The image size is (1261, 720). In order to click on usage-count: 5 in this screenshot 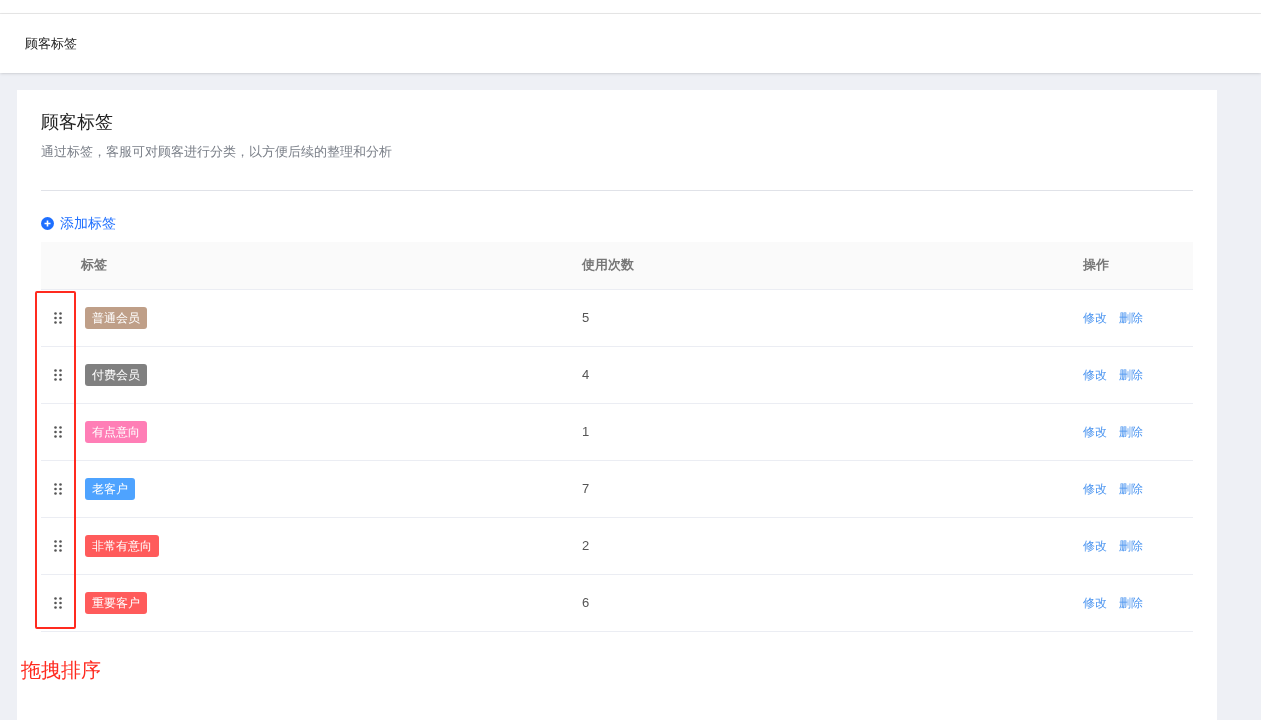, I will do `click(586, 317)`.